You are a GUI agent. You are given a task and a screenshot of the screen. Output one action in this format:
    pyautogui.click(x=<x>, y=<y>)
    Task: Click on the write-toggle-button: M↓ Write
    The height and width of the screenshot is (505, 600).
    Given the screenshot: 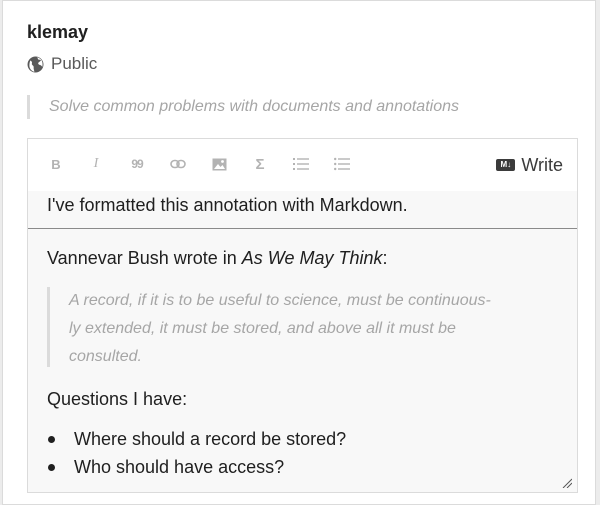 What is the action you would take?
    pyautogui.click(x=529, y=165)
    